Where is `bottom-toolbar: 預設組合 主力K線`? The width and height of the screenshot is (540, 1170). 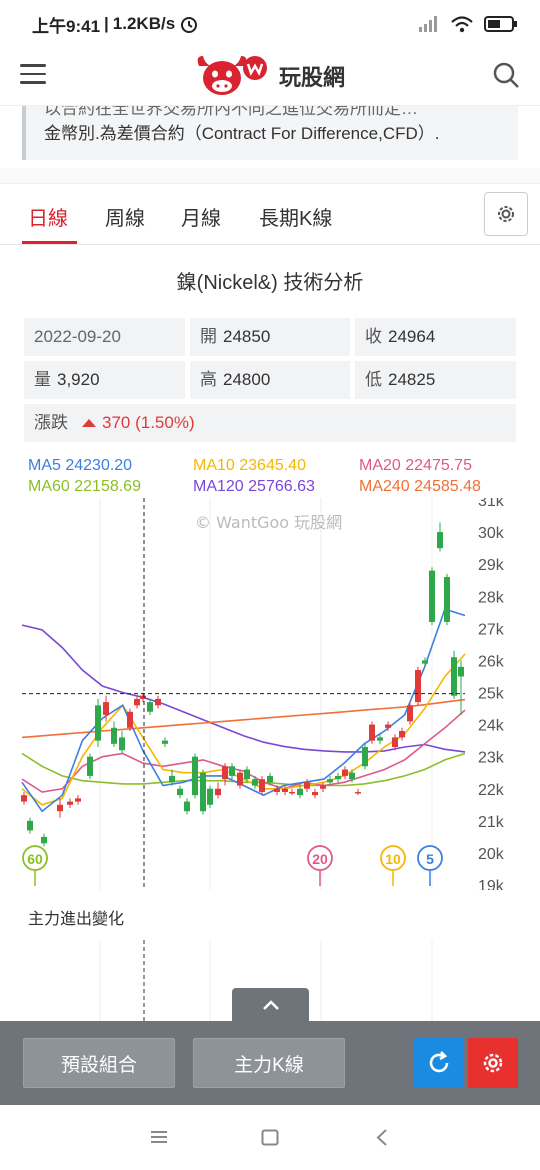 bottom-toolbar: 預設組合 主力K線 is located at coordinates (270, 1063).